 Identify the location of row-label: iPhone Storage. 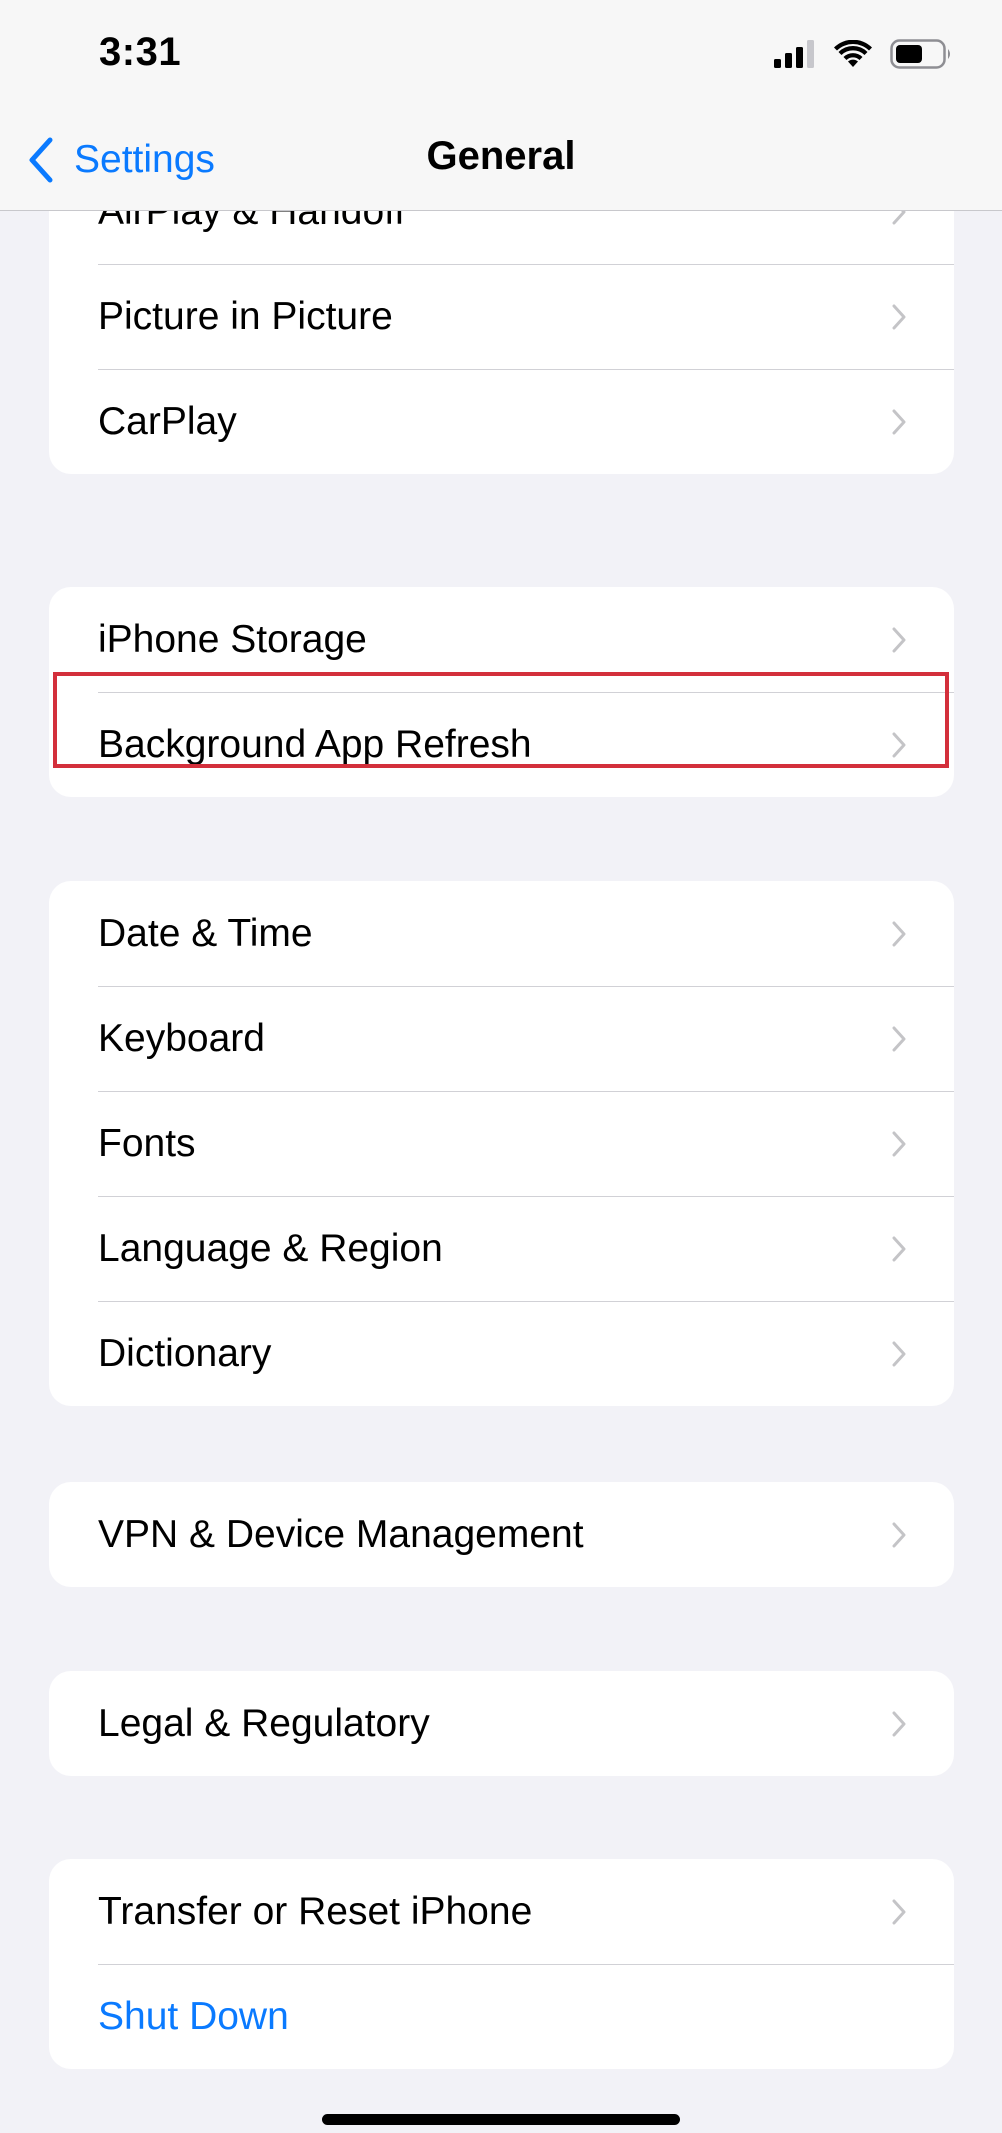
(232, 639).